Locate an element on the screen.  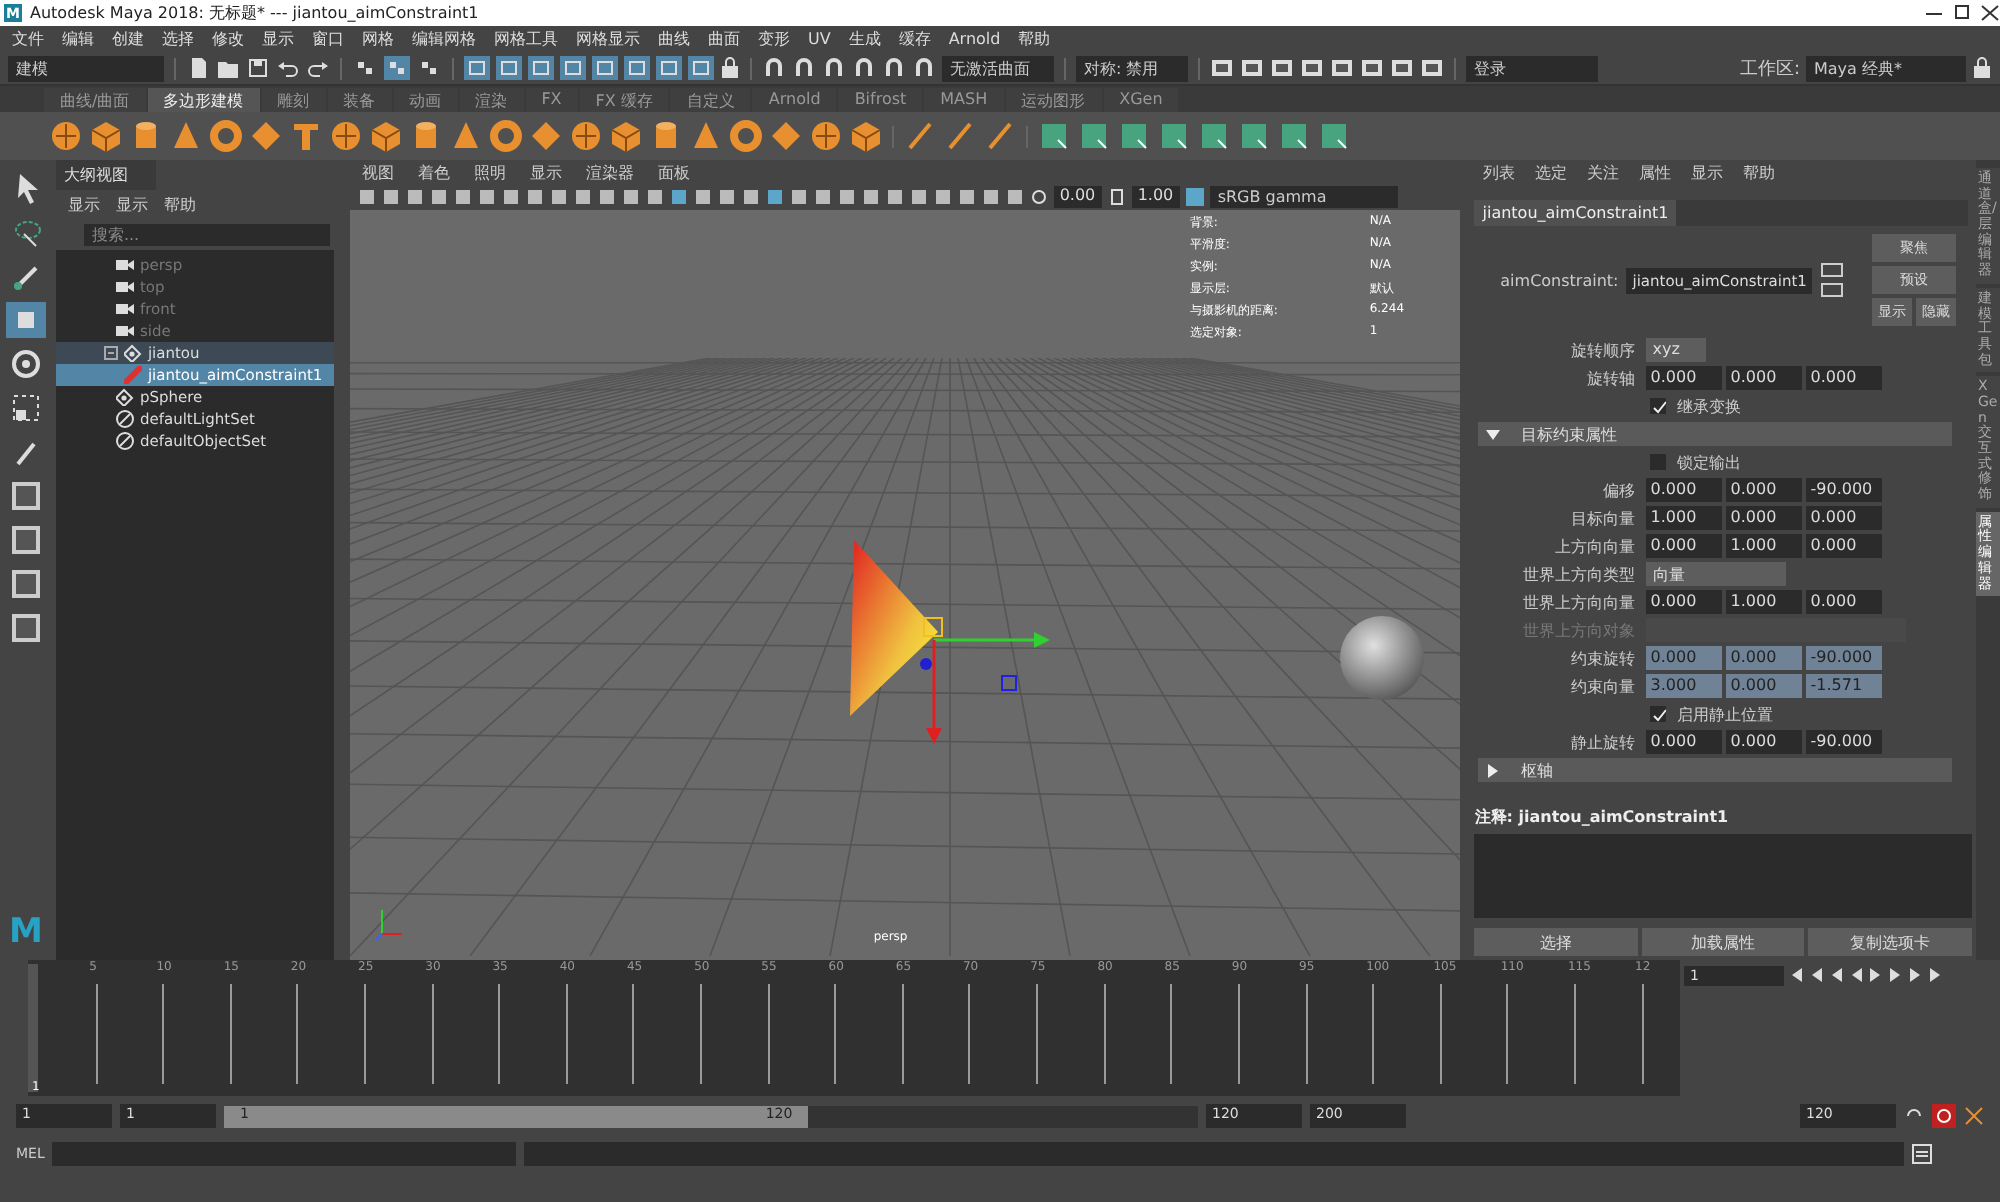
menu-item: 网格显示 is located at coordinates (608, 39).